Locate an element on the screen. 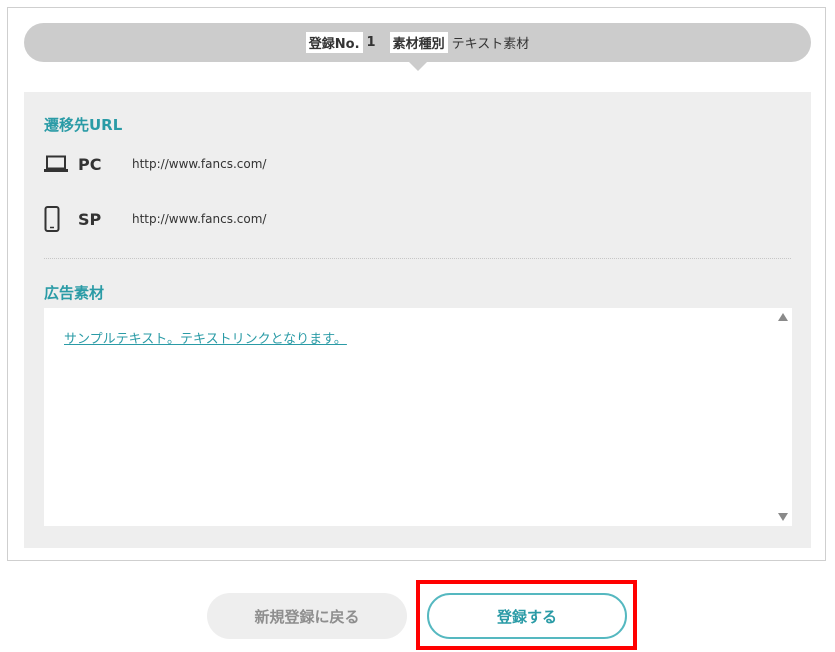  reg-no-label: 登録No. is located at coordinates (334, 42).